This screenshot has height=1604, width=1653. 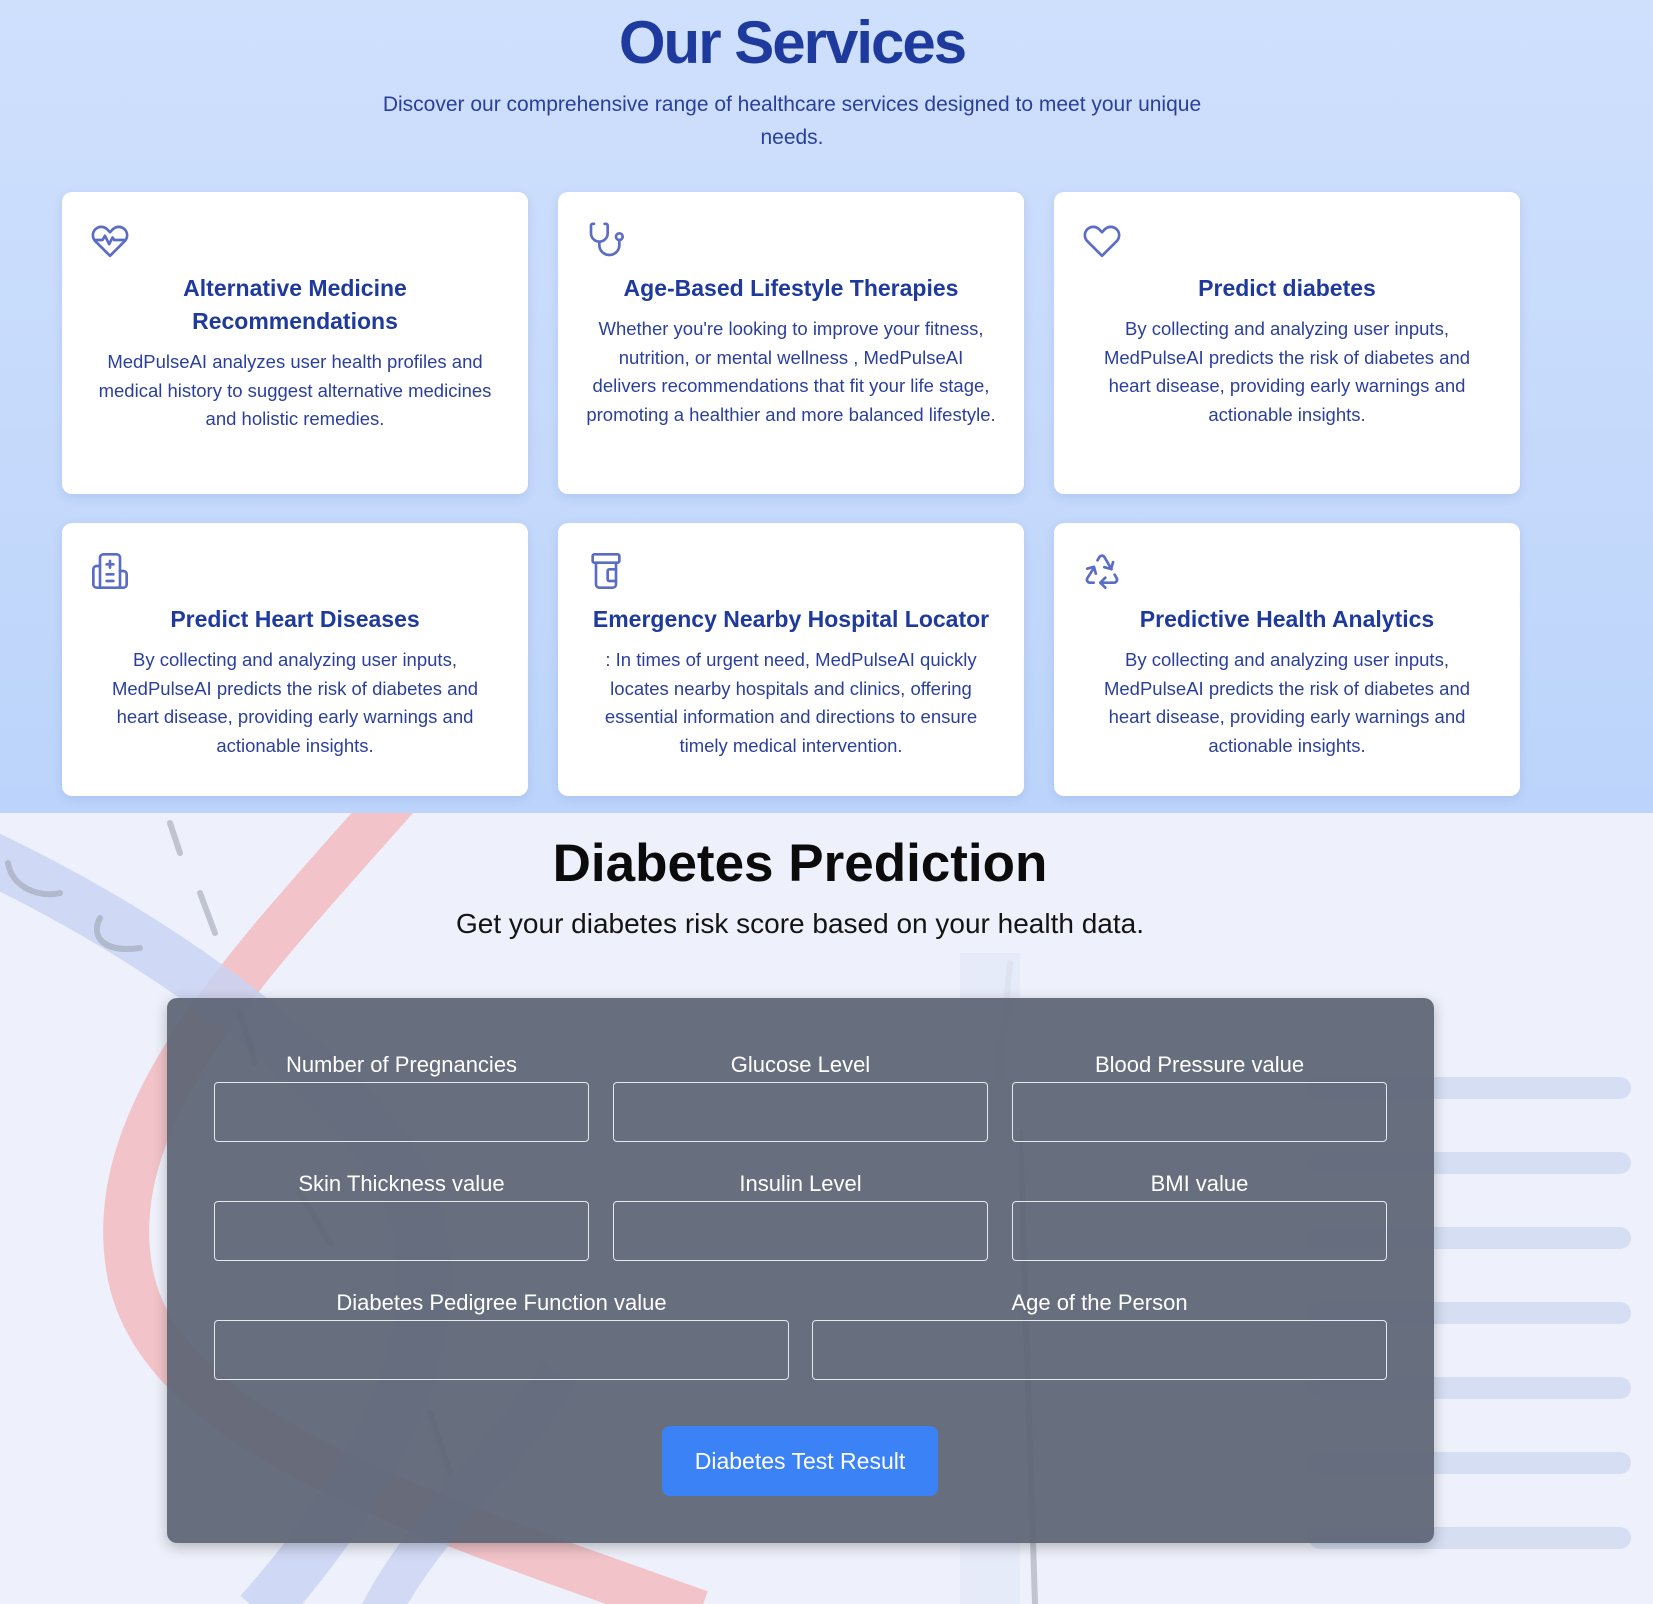 What do you see at coordinates (1199, 1112) in the screenshot?
I see `blood-pressure-input` at bounding box center [1199, 1112].